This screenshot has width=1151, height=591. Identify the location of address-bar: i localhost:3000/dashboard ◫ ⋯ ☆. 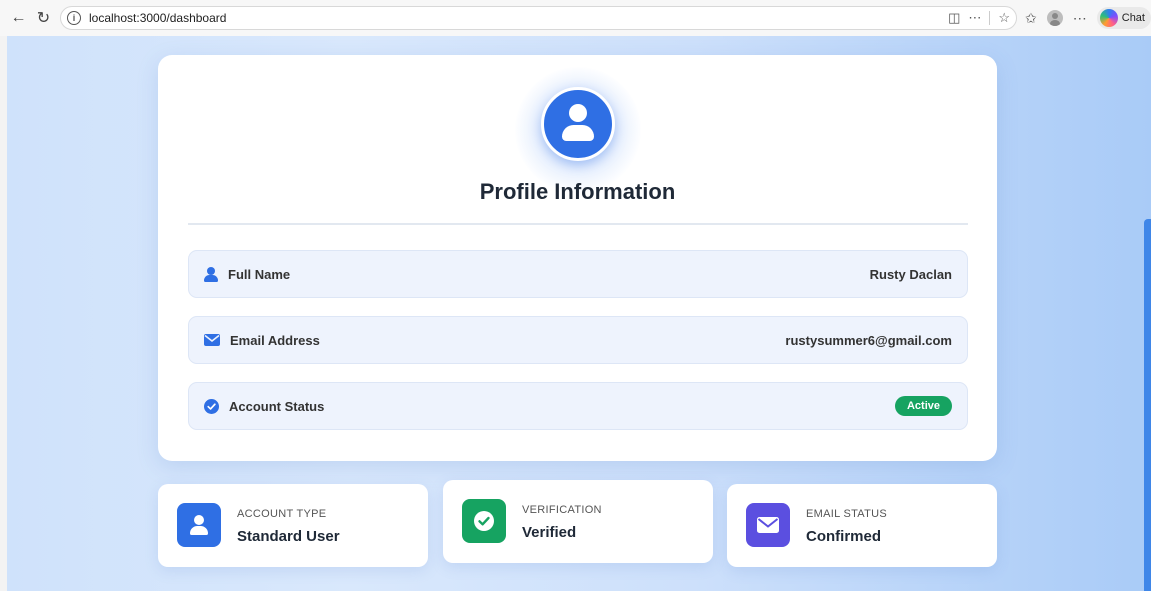
(539, 18).